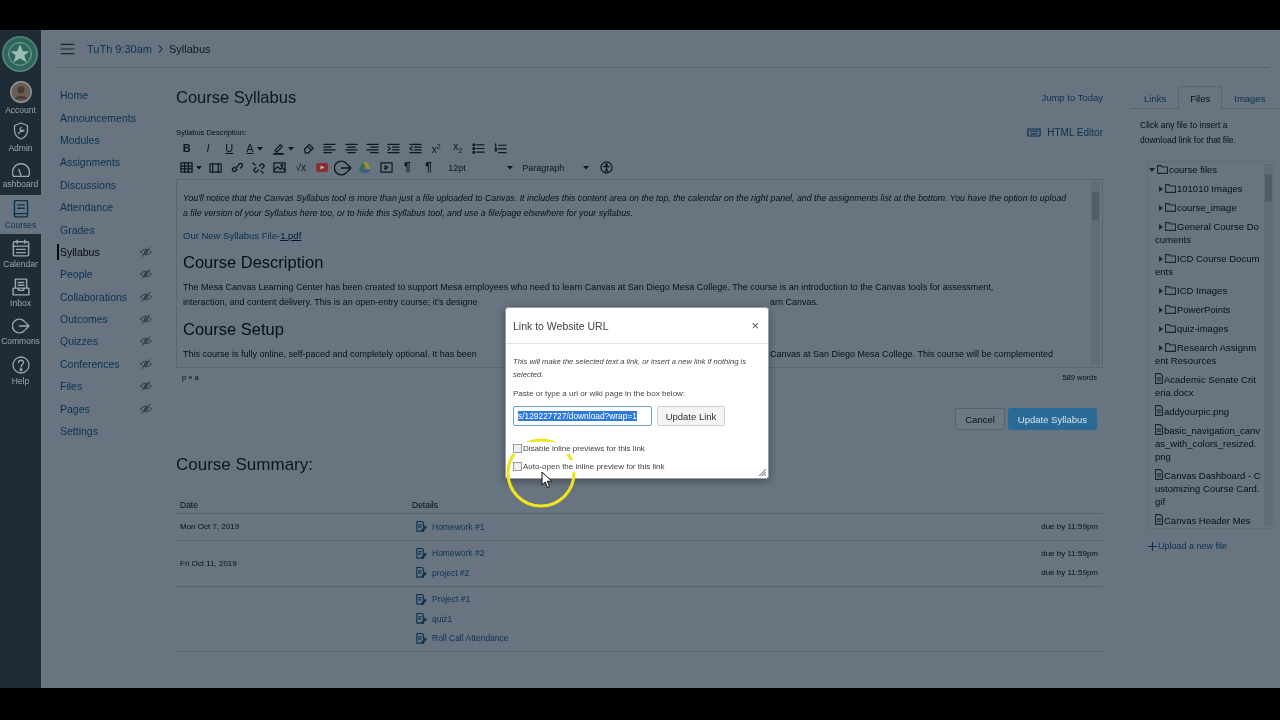 Image resolution: width=1280 pixels, height=720 pixels. What do you see at coordinates (229, 148) in the screenshot?
I see `underline-button: U` at bounding box center [229, 148].